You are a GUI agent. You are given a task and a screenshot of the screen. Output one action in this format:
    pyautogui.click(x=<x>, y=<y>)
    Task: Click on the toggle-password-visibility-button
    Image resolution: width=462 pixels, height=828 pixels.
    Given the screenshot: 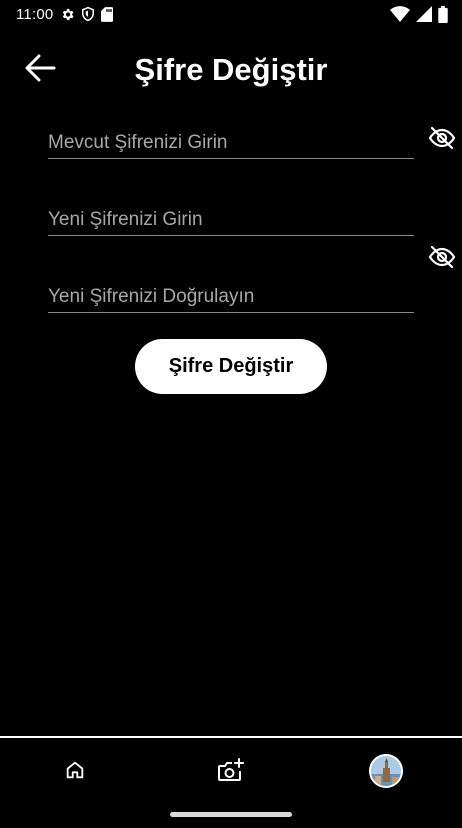 What is the action you would take?
    pyautogui.click(x=442, y=140)
    